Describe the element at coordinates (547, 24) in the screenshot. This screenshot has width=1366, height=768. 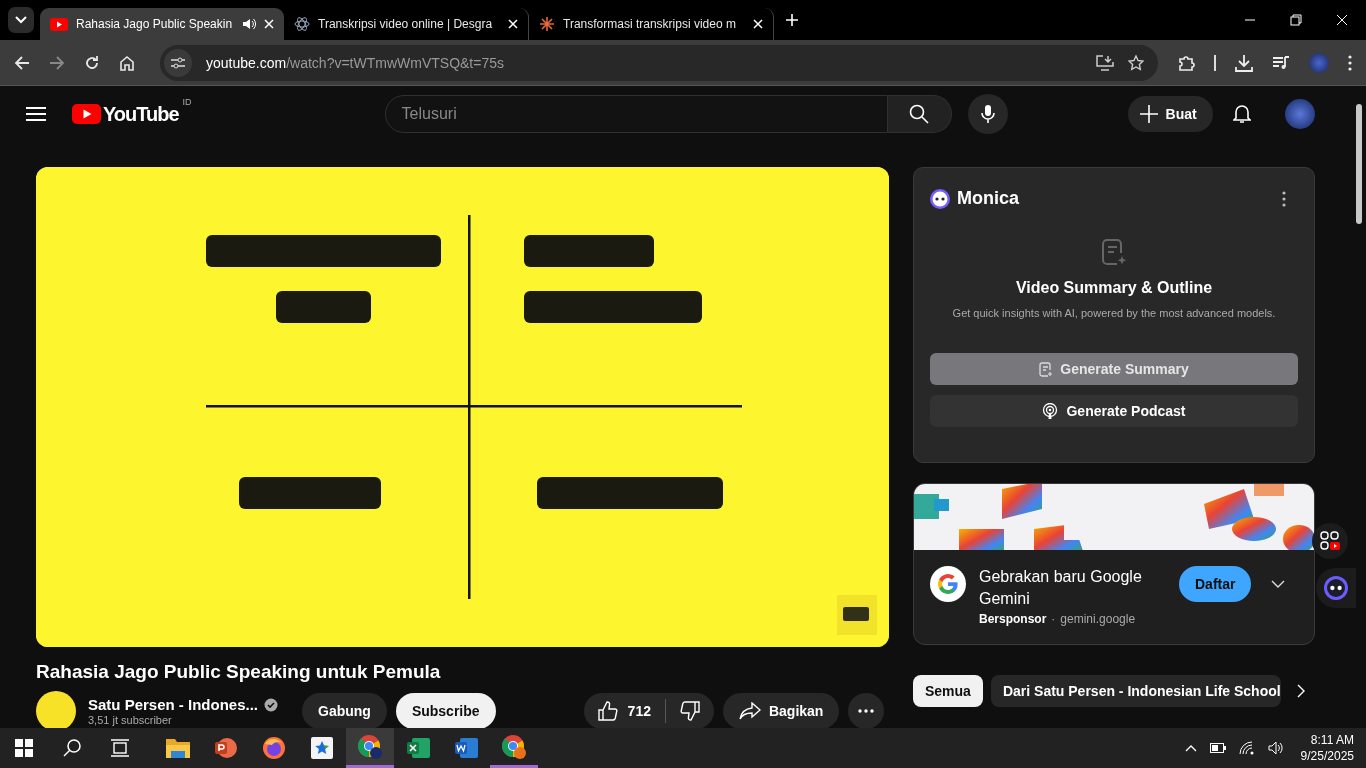
I see `burst-icon` at that location.